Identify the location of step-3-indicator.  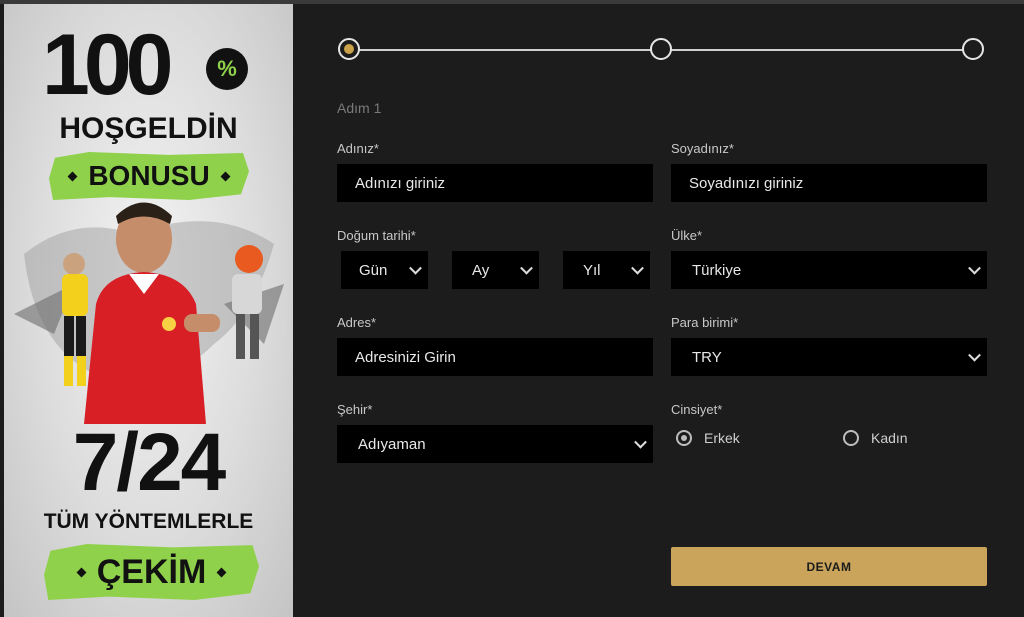
(973, 49).